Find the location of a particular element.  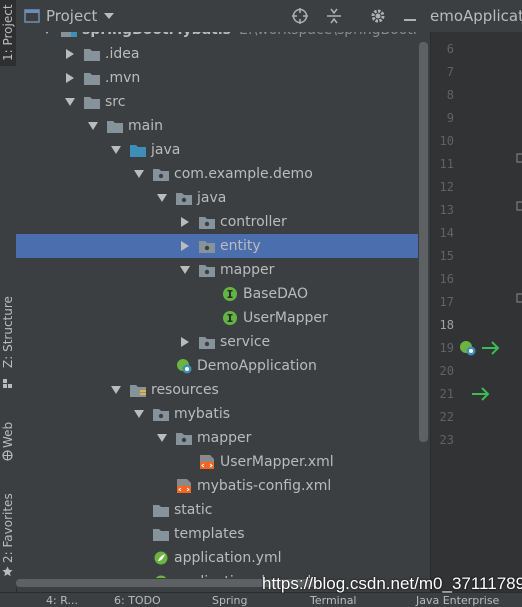

tree-node-label: controller is located at coordinates (253, 222).